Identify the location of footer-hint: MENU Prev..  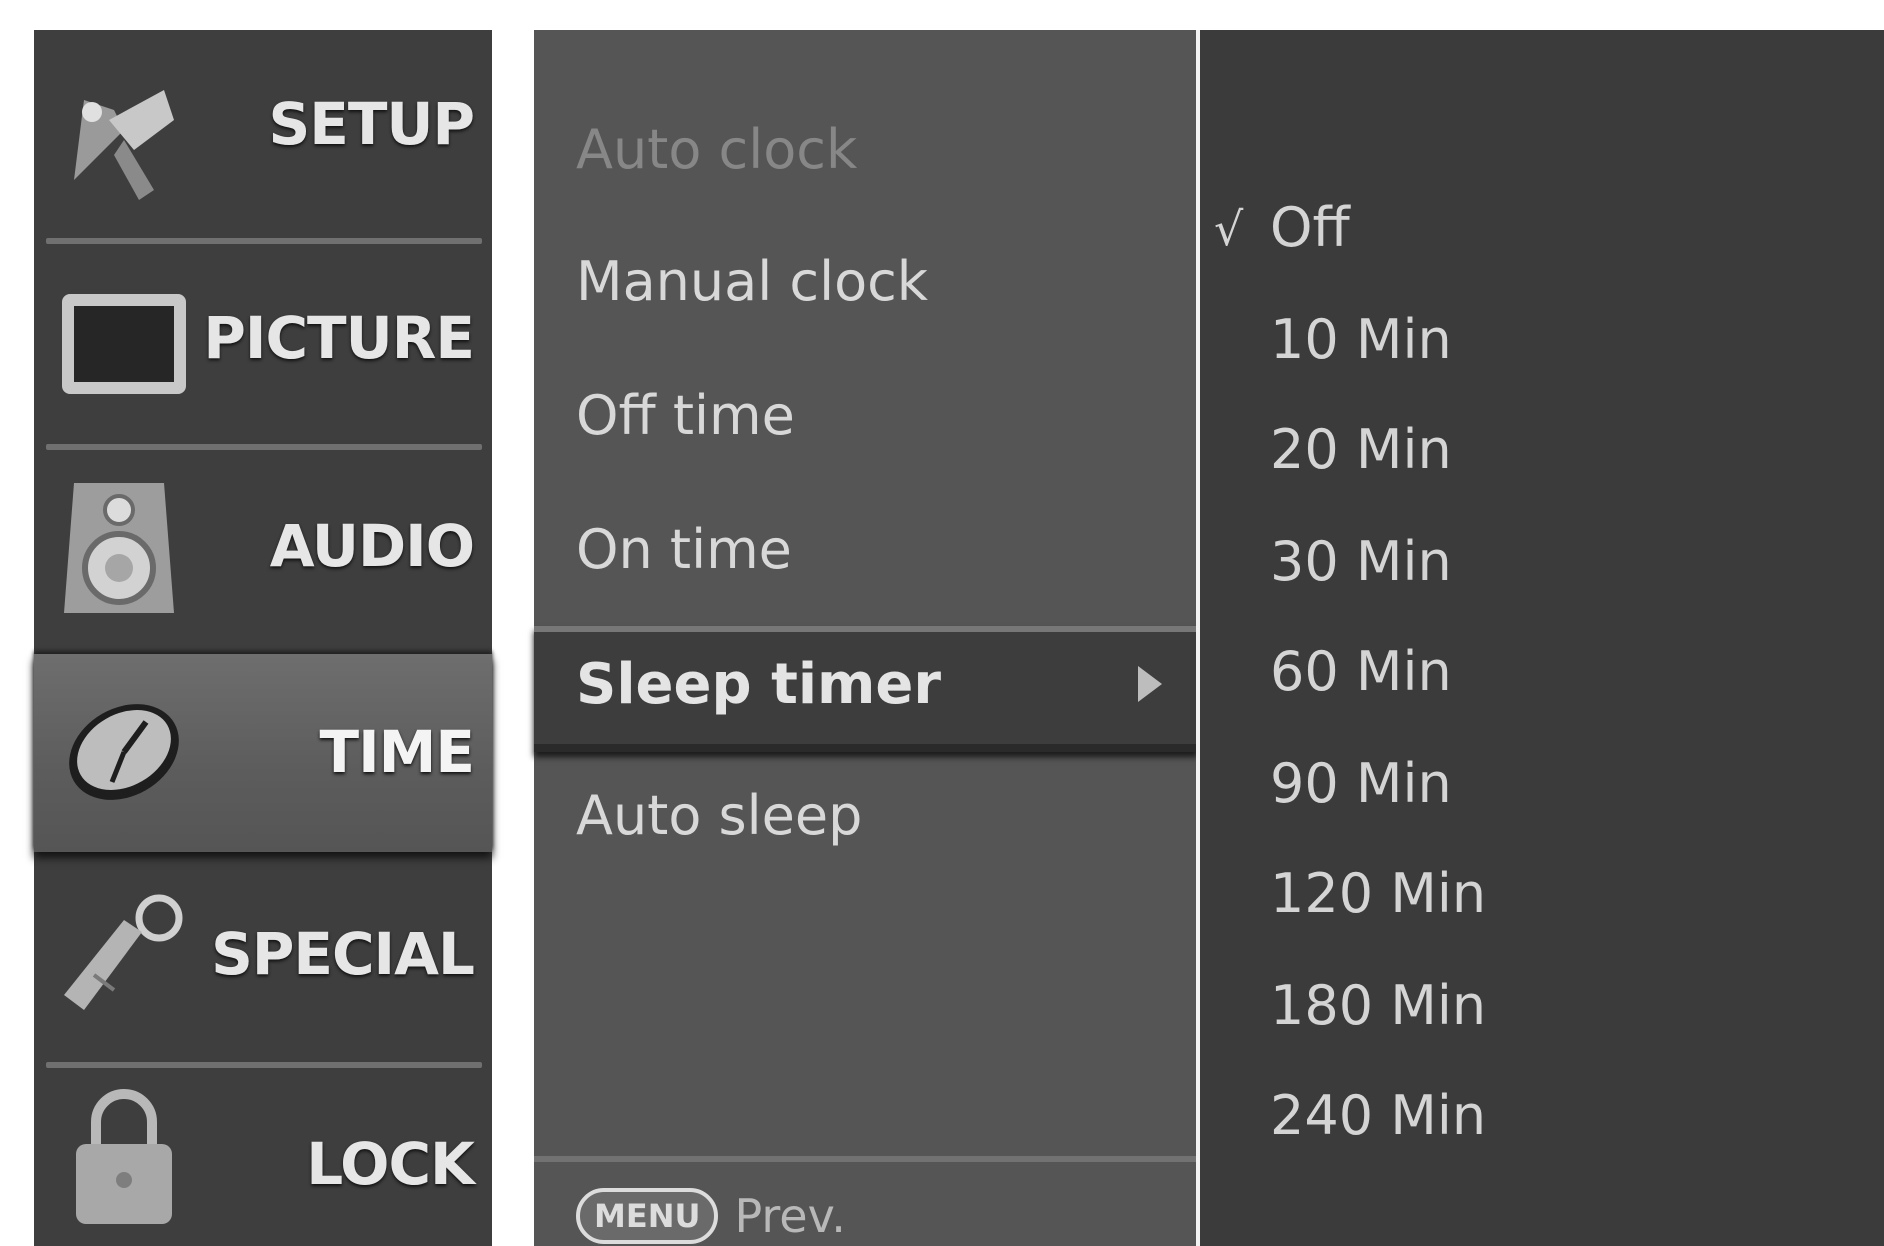
(711, 1216).